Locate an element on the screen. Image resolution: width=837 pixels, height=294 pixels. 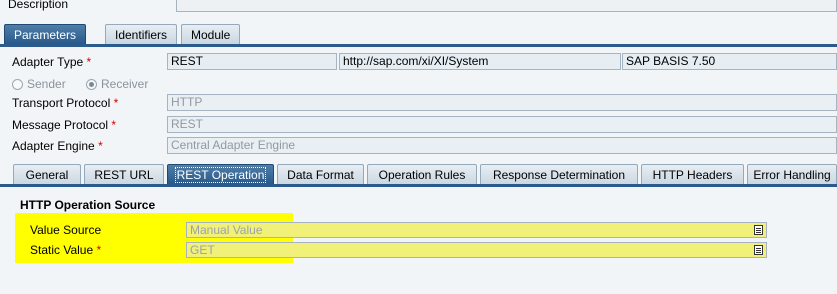
value-source-select: Manual Value is located at coordinates (476, 230).